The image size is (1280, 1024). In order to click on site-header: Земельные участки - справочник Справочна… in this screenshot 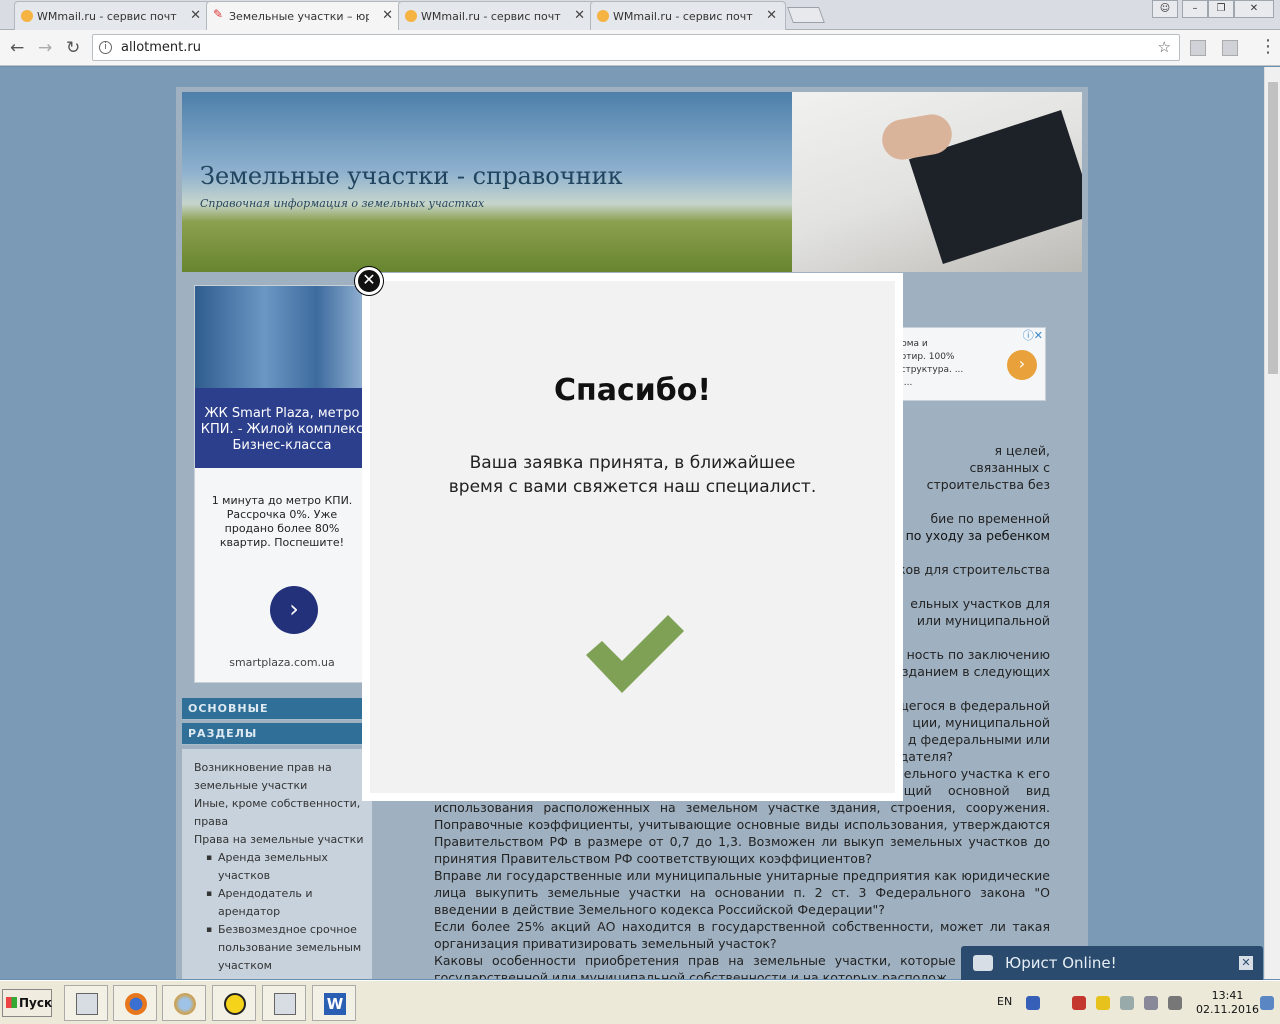, I will do `click(632, 182)`.